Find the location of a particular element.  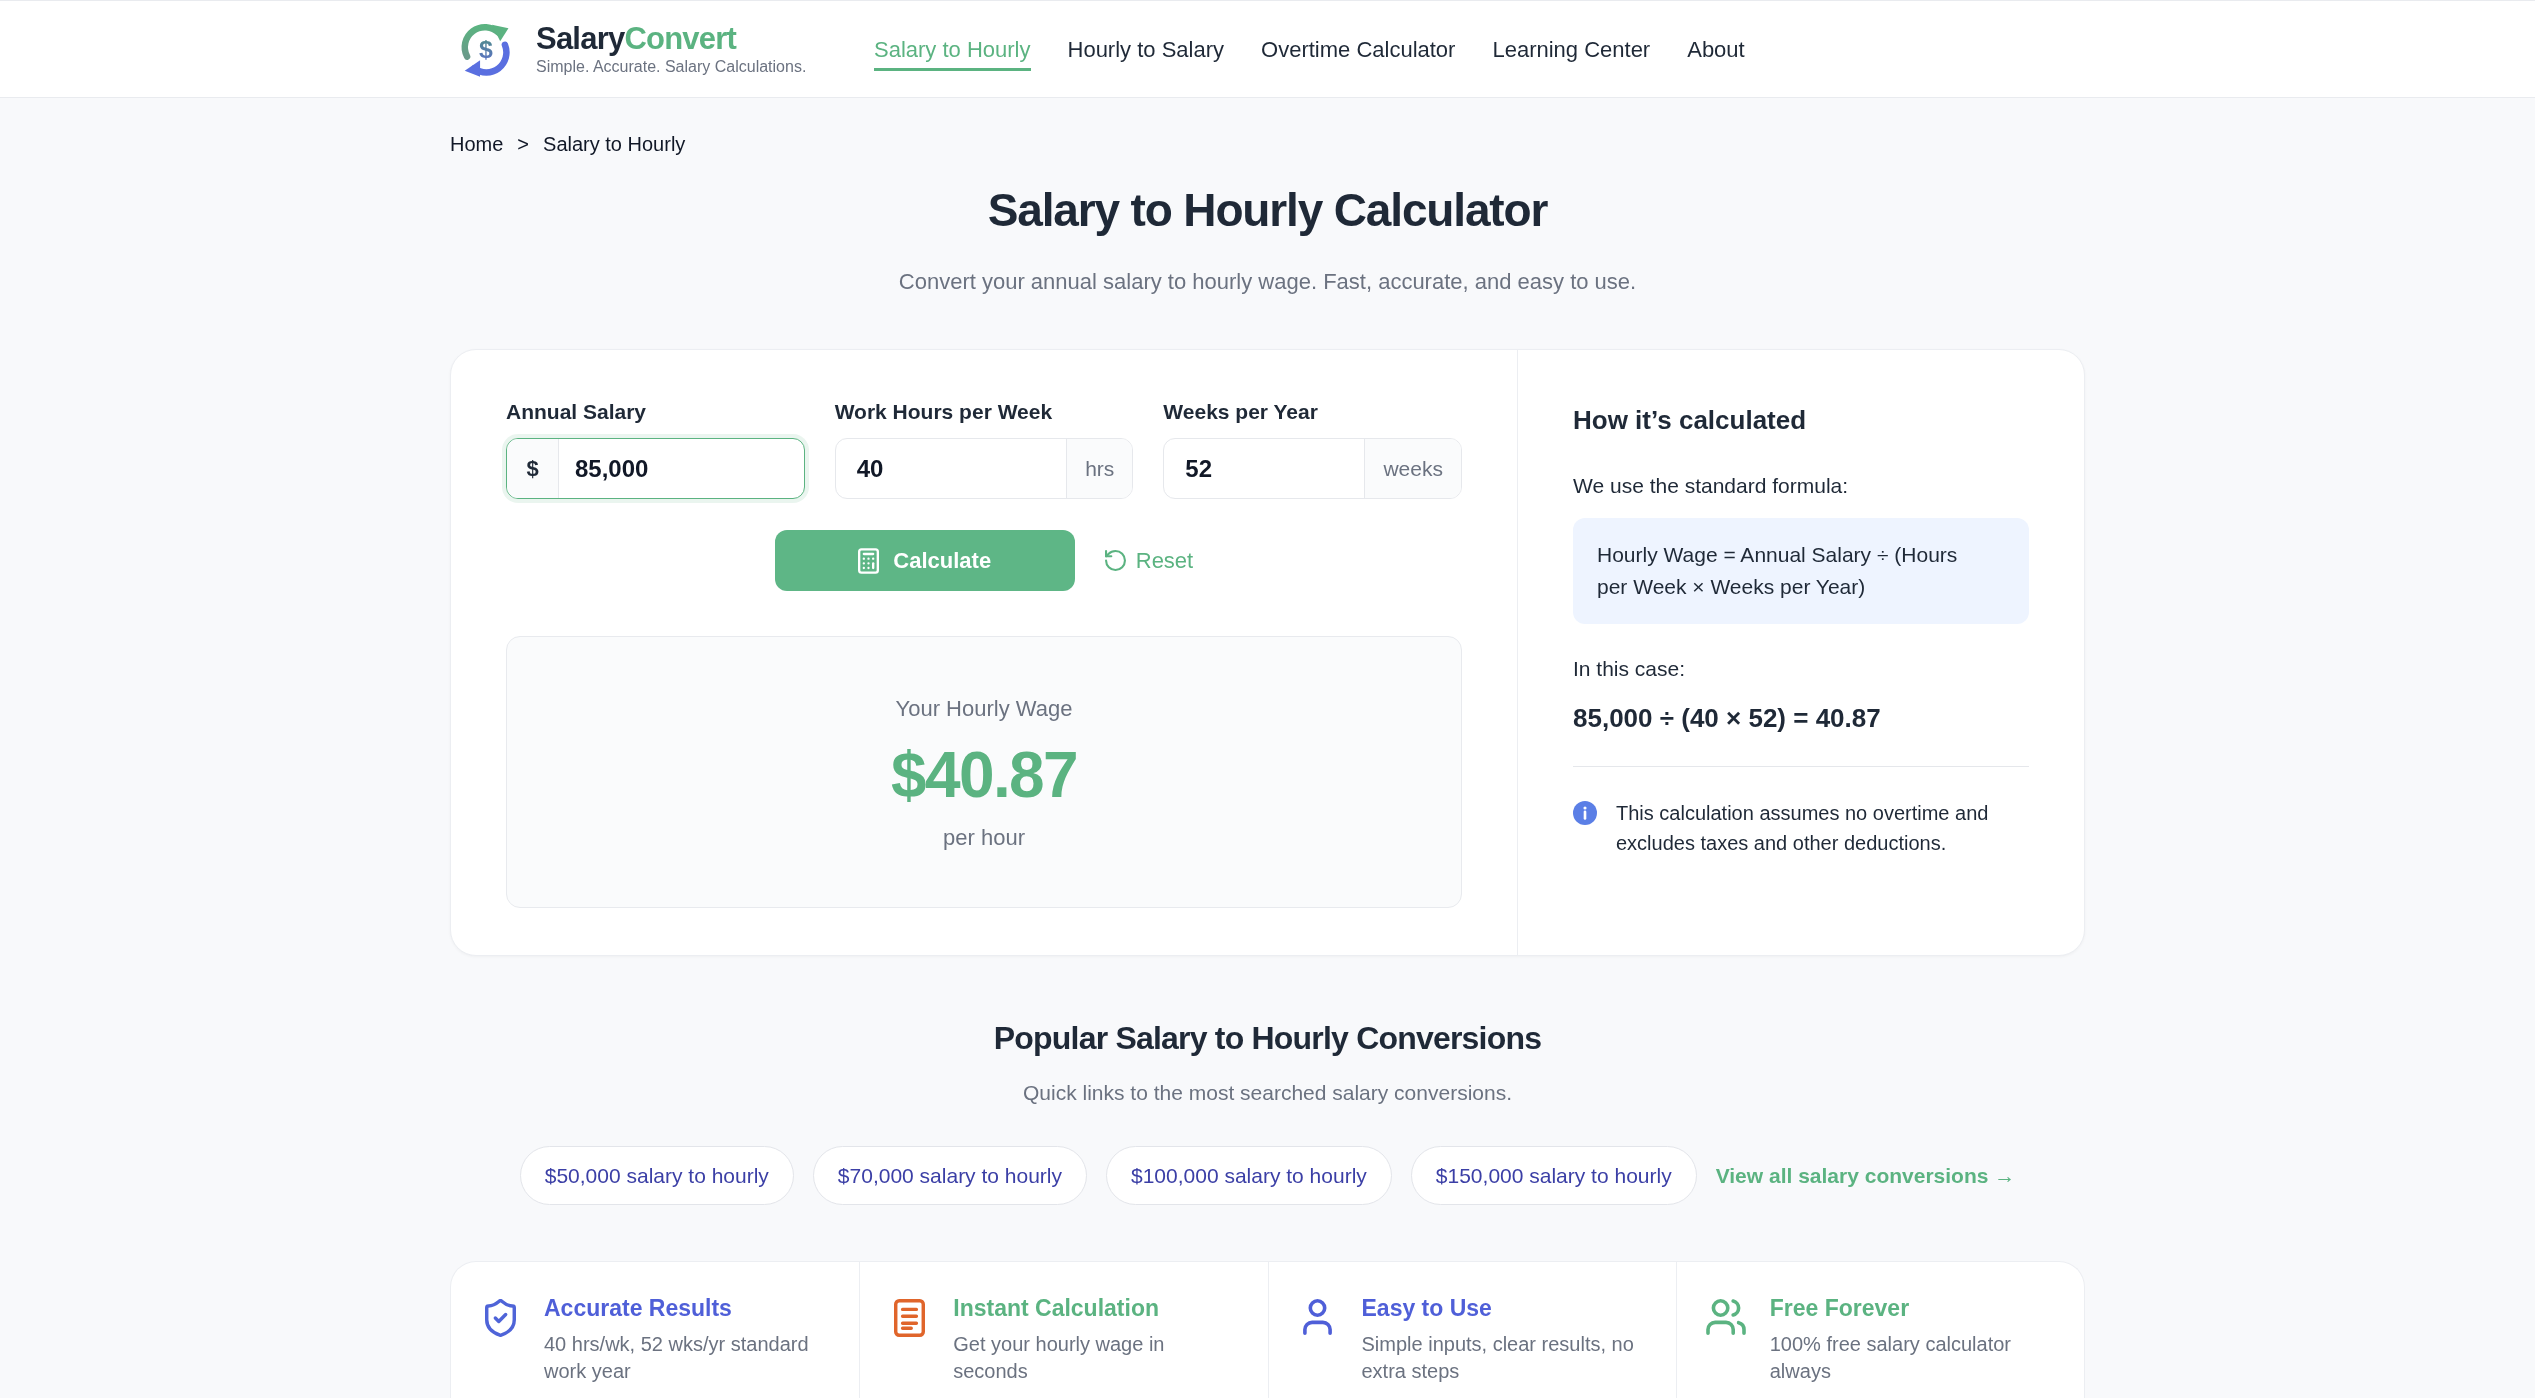

result-label: Your Hourly Wage is located at coordinates (984, 709).